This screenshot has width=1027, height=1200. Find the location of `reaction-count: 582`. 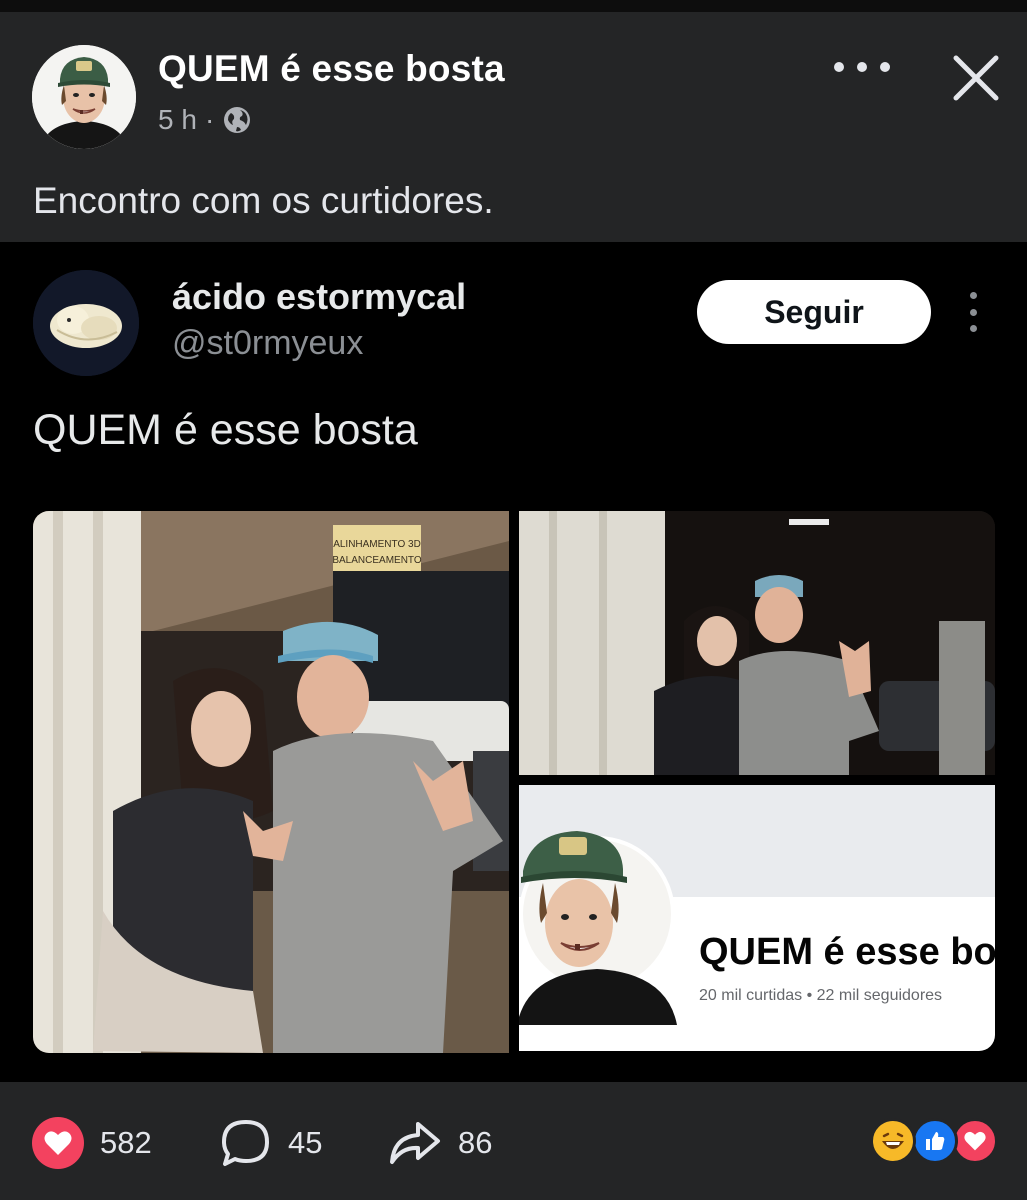

reaction-count: 582 is located at coordinates (126, 1142).